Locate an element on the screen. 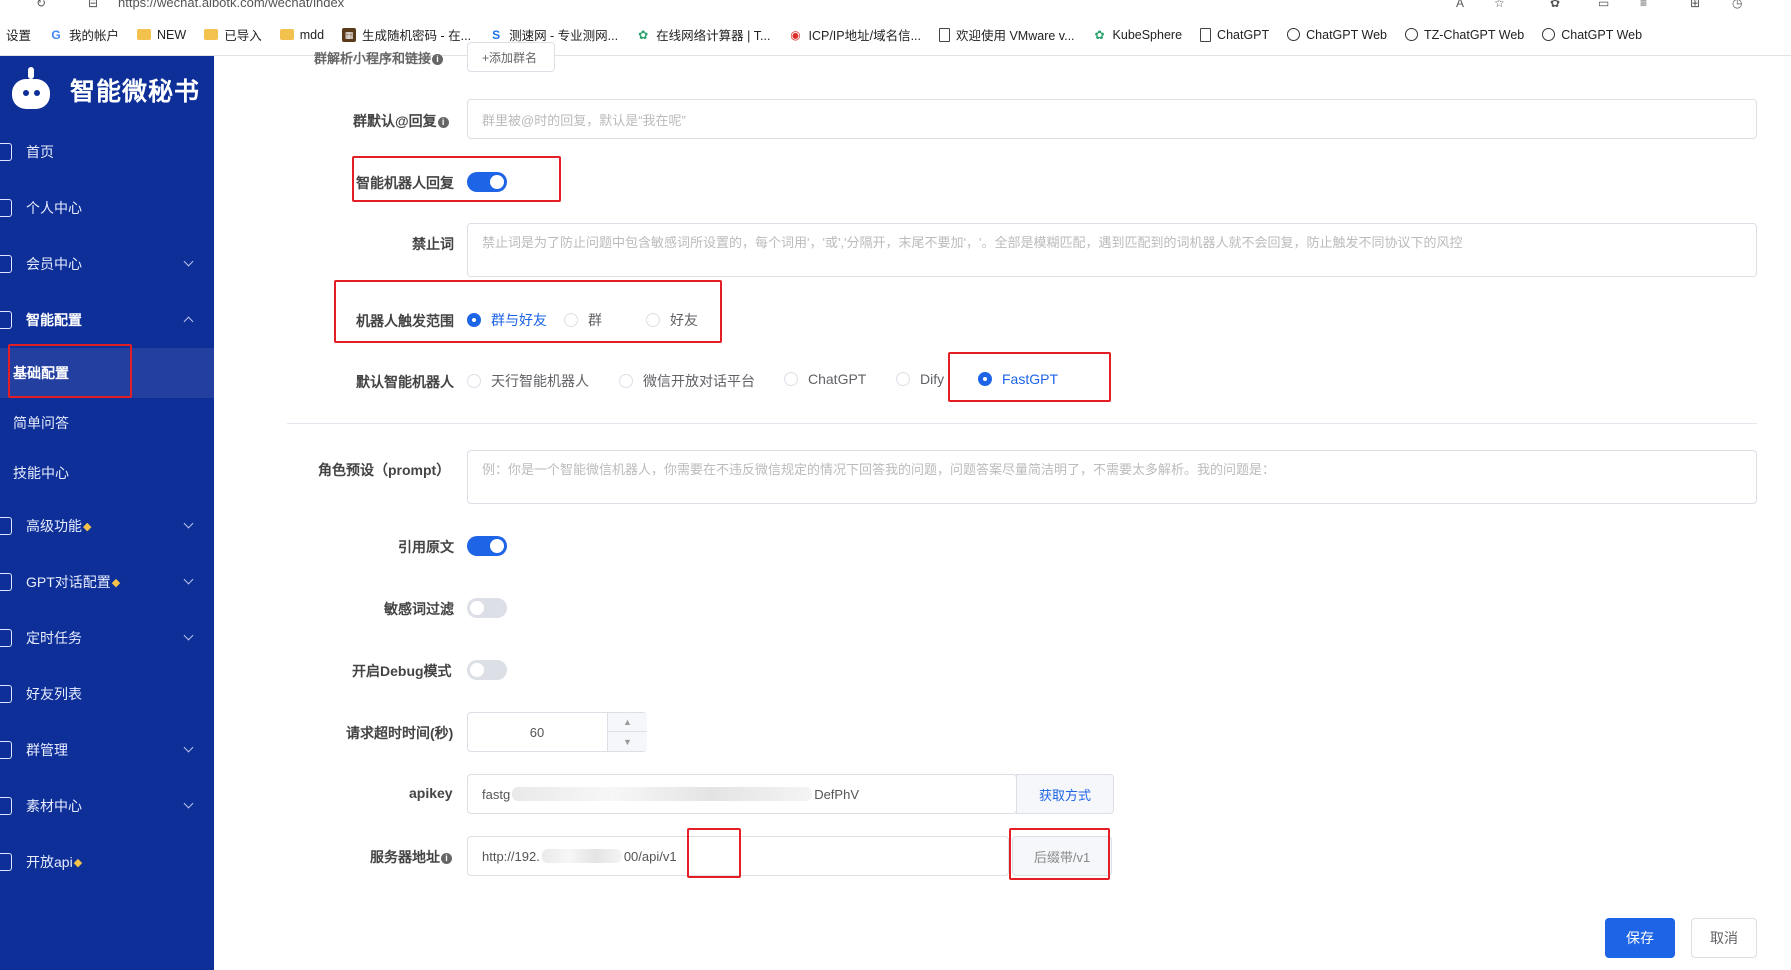 Image resolution: width=1791 pixels, height=970 pixels. sidebar-item-label: 会员中心 is located at coordinates (54, 264).